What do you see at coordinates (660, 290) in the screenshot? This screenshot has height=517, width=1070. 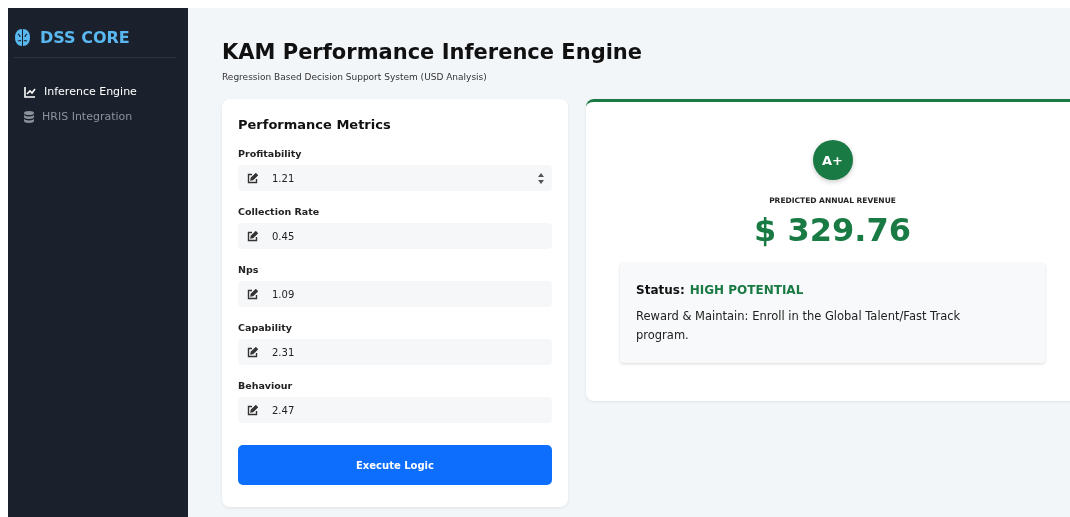 I see `status-label: Status:` at bounding box center [660, 290].